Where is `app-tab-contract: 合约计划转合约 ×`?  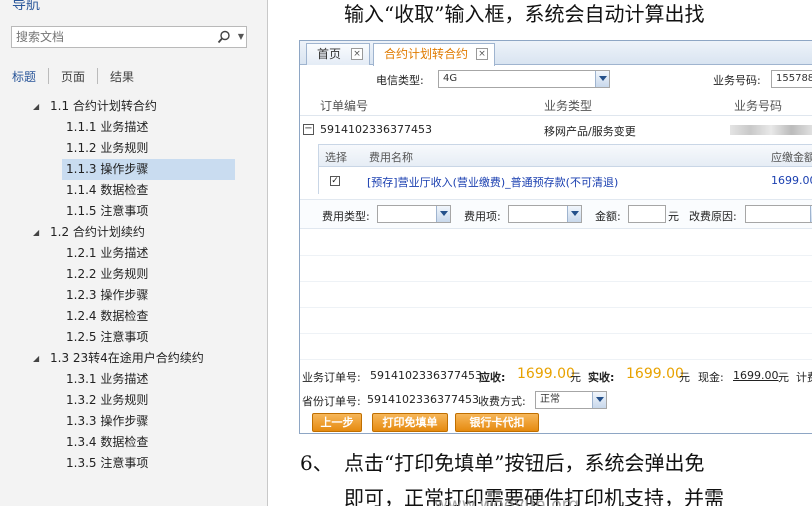
app-tab-contract: 合约计划转合约 × is located at coordinates (434, 54).